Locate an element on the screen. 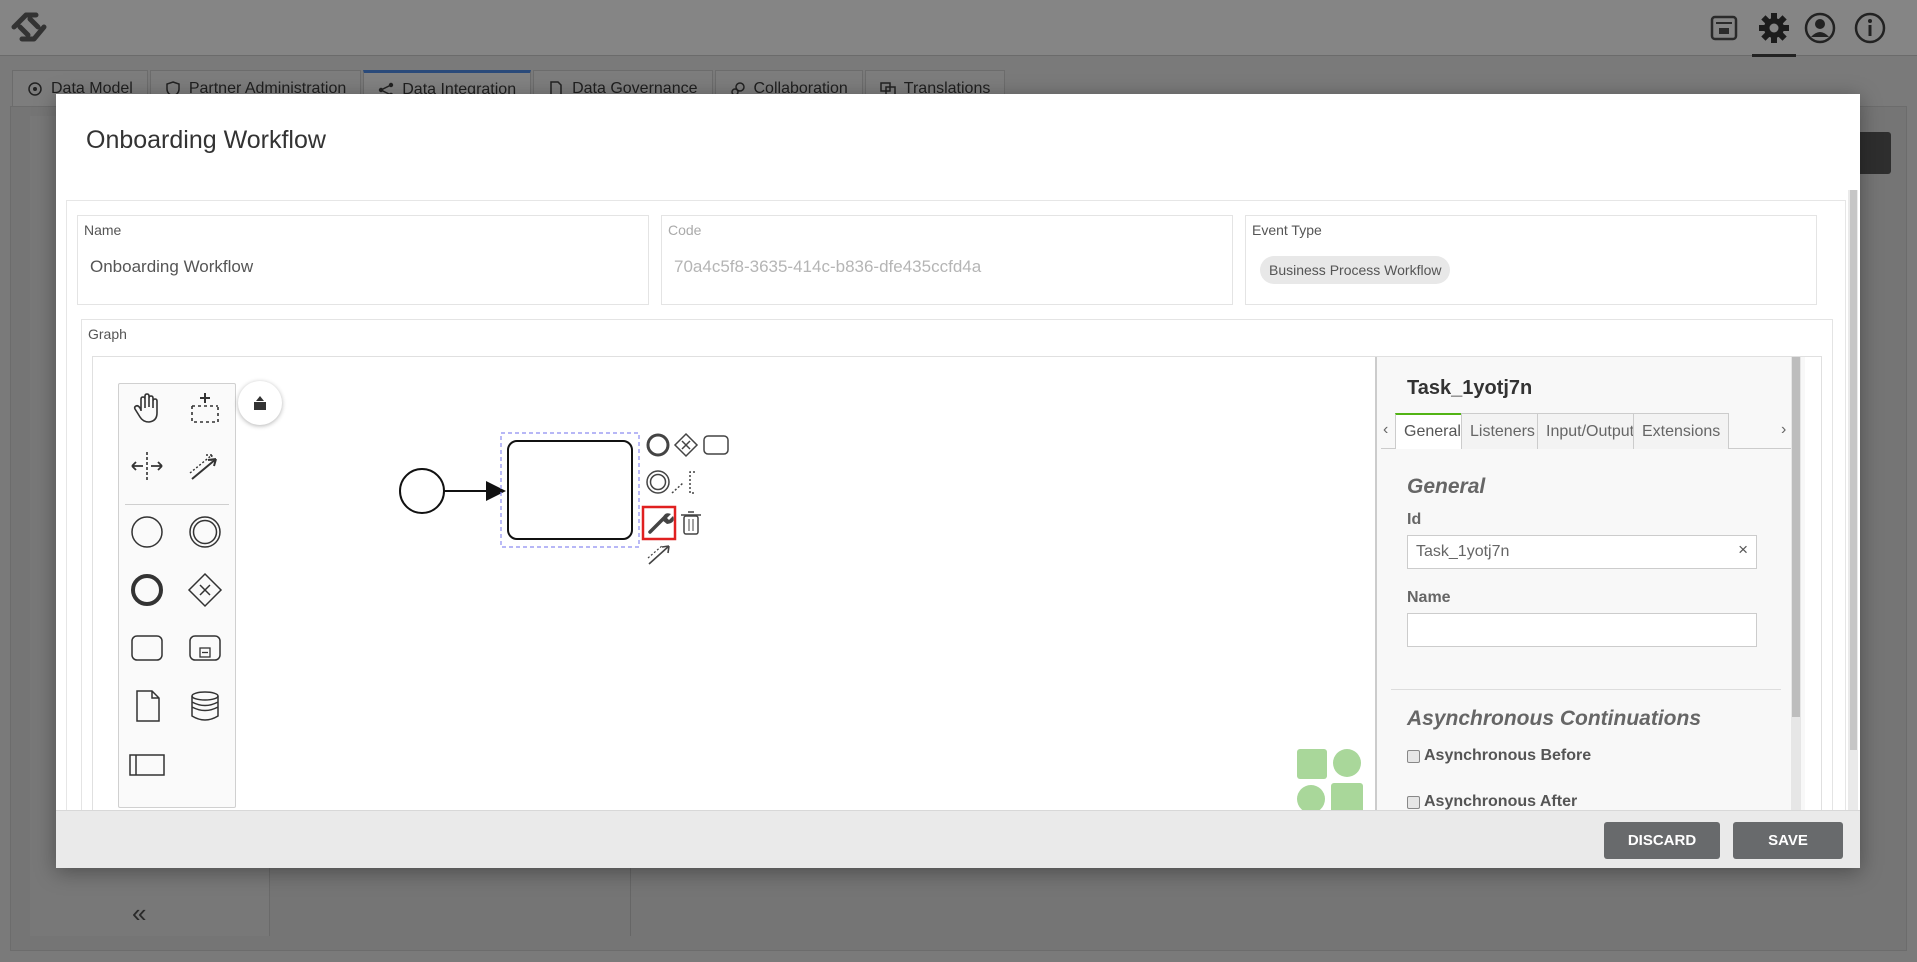  clear-id-icon: × is located at coordinates (1743, 550).